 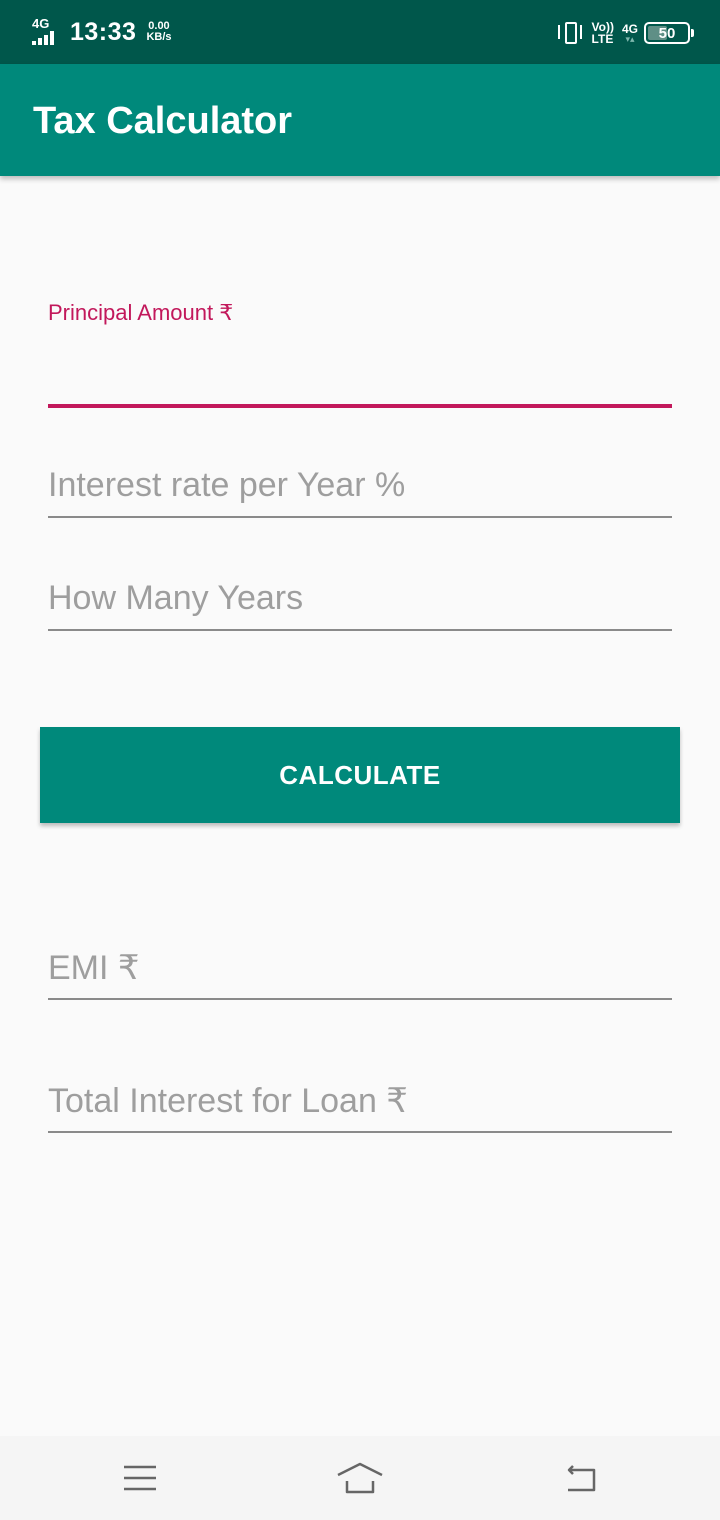 I want to click on years-placeholder: How Many Years, so click(x=176, y=598).